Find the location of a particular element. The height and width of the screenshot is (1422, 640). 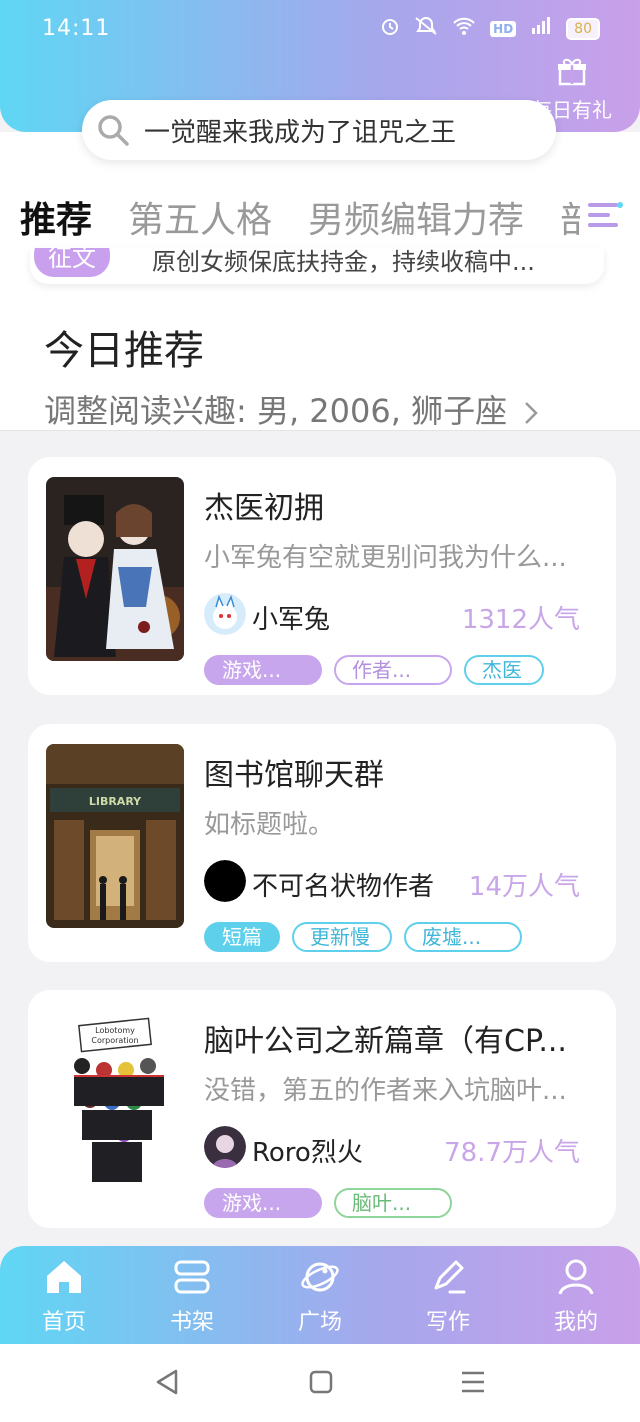

tag: 杰医 is located at coordinates (504, 670).